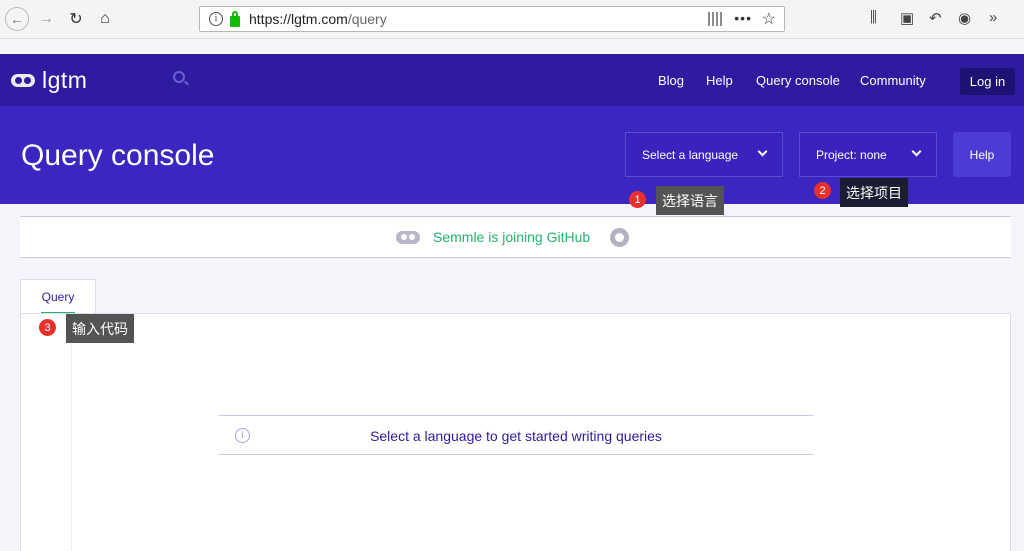  I want to click on nav-query-console: Query console, so click(798, 80).